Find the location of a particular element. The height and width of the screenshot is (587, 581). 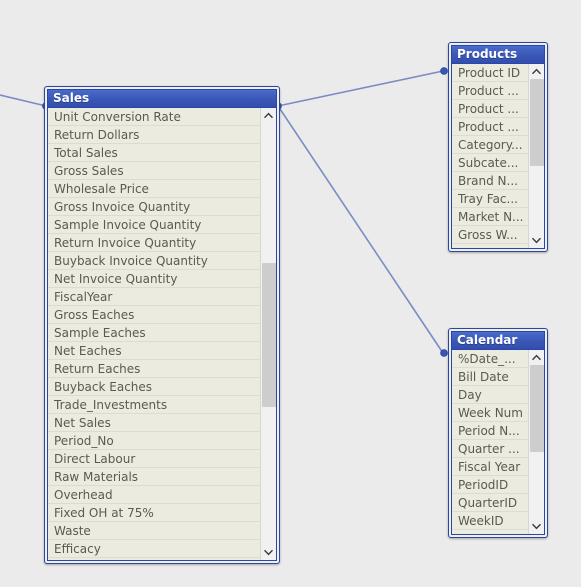

field-item: Efficacy is located at coordinates (154, 549).